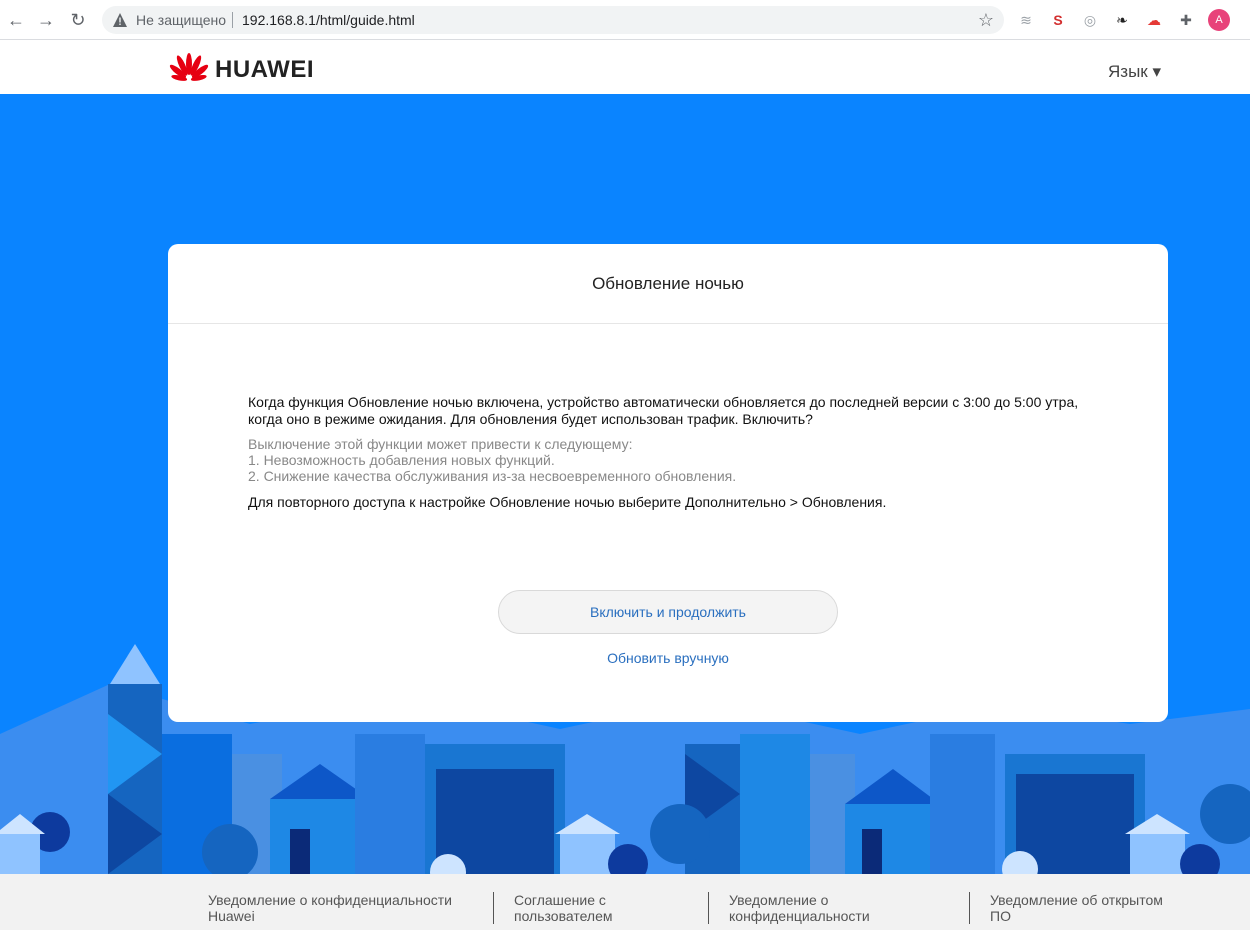 The height and width of the screenshot is (930, 1250). What do you see at coordinates (46, 20) in the screenshot?
I see `forward-icon: →` at bounding box center [46, 20].